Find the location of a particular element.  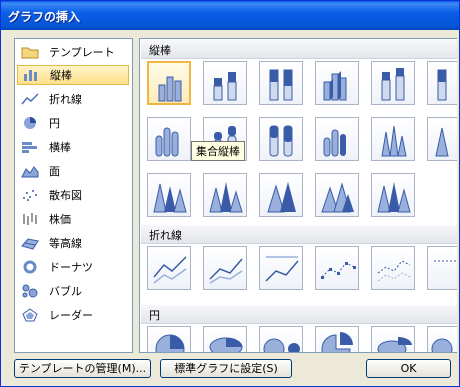

sidebar-item-templates: テンプレート is located at coordinates (73, 52).